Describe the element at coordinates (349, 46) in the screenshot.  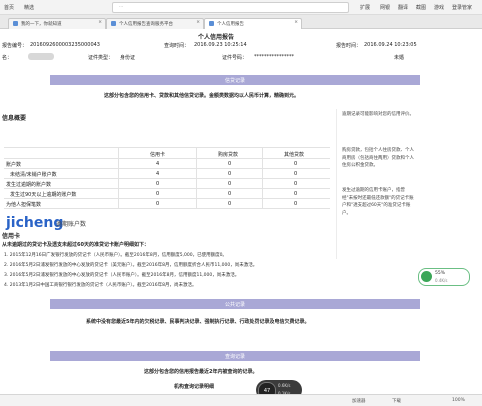
I see `report-time-label: 报告时间：` at that location.